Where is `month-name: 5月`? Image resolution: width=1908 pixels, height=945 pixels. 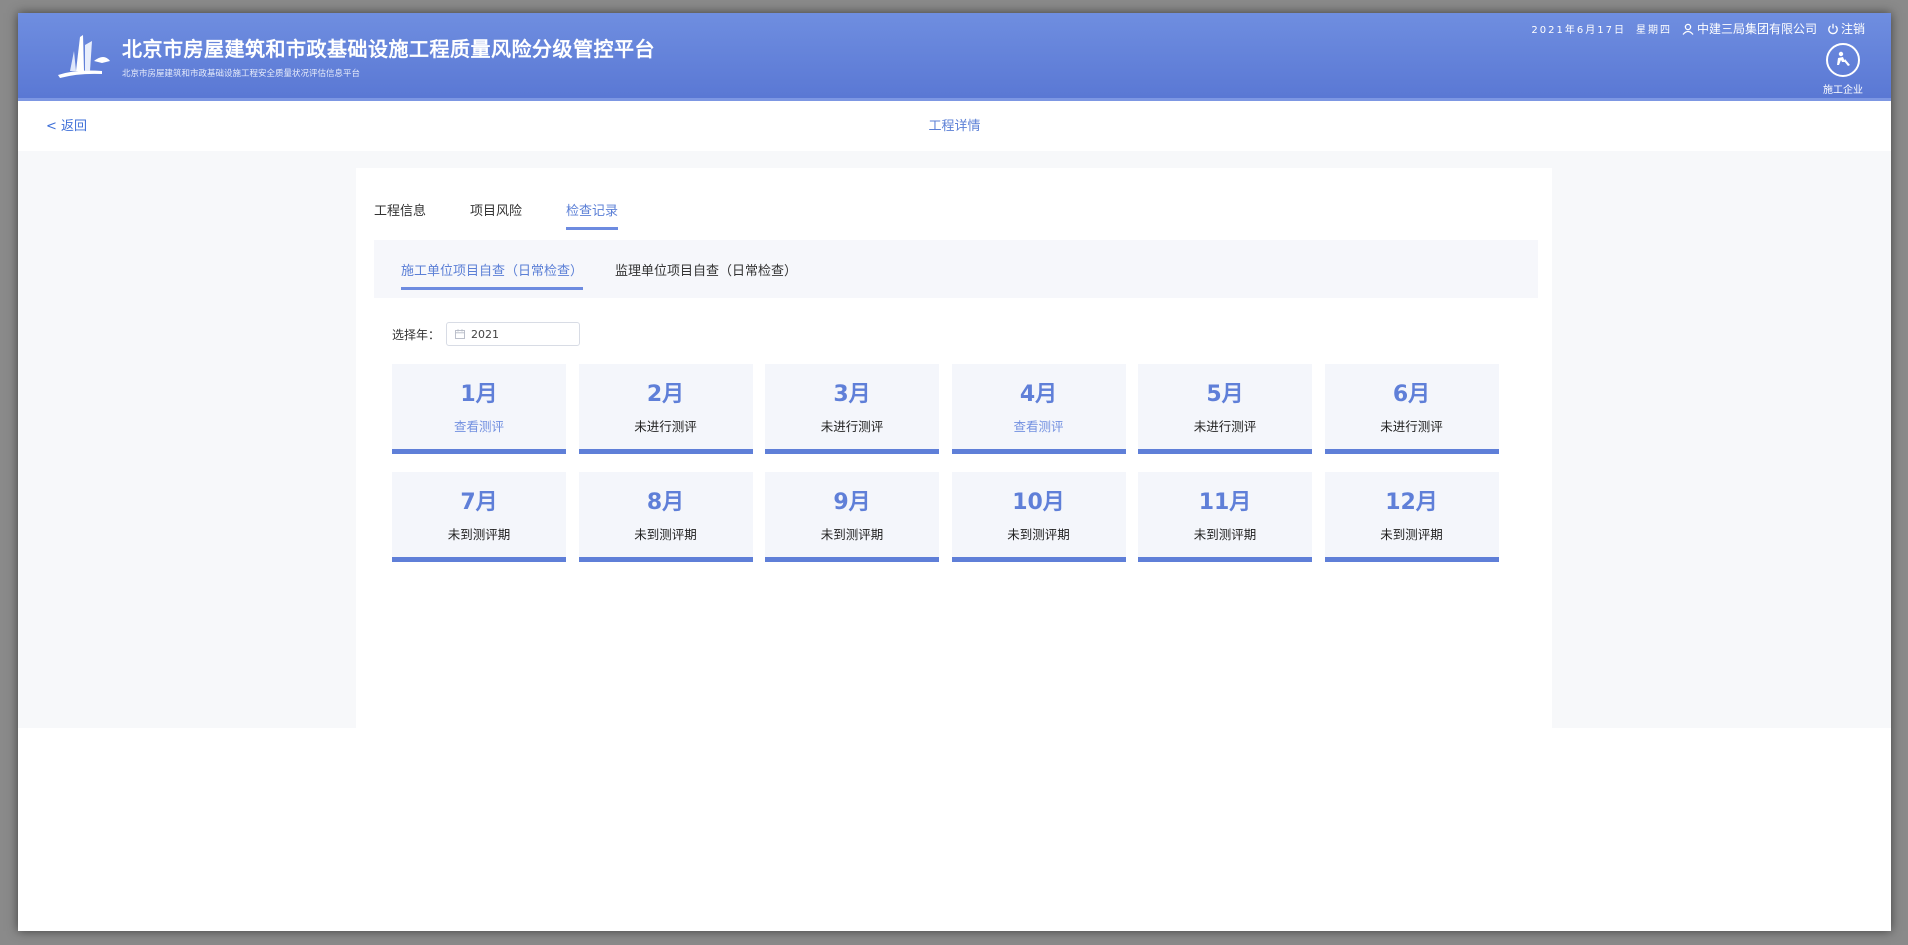
month-name: 5月 is located at coordinates (1225, 394).